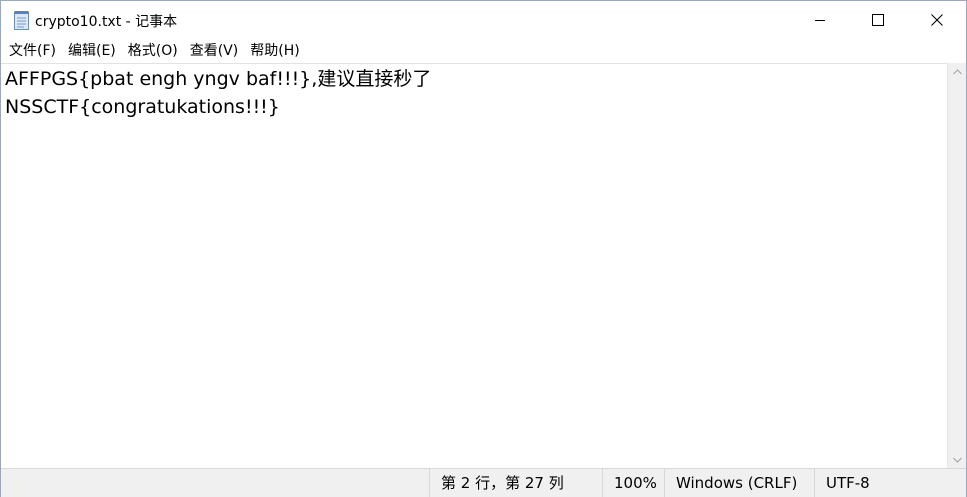  What do you see at coordinates (92, 51) in the screenshot?
I see `menu-edit: 编辑(E)` at bounding box center [92, 51].